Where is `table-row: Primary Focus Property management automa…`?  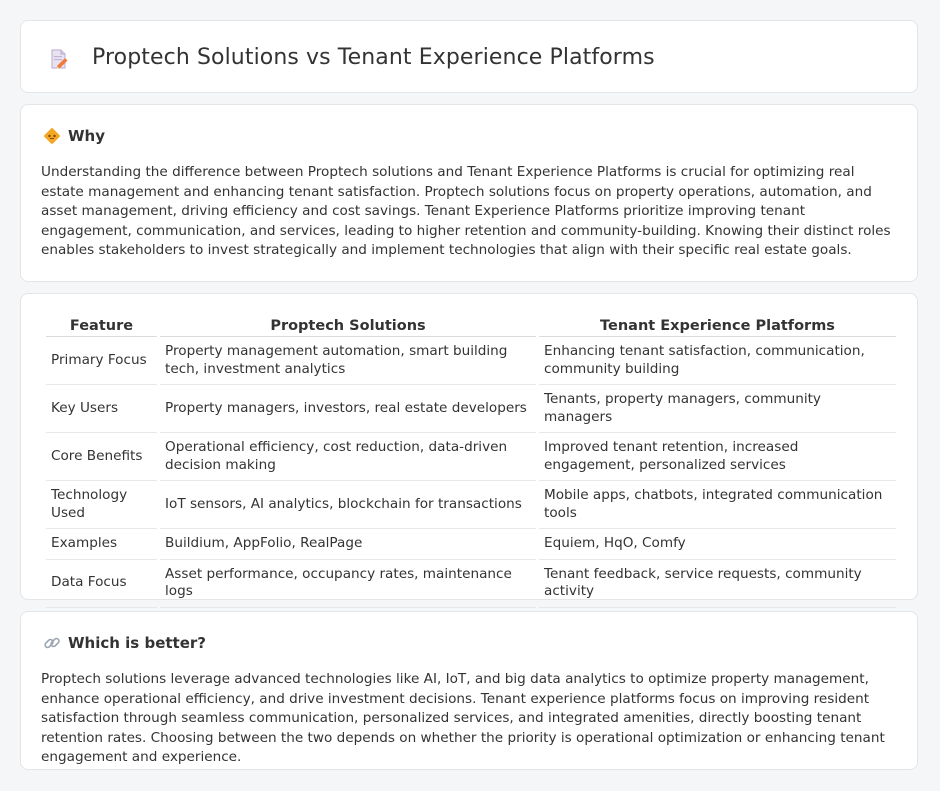
table-row: Primary Focus Property management automa… is located at coordinates (471, 361).